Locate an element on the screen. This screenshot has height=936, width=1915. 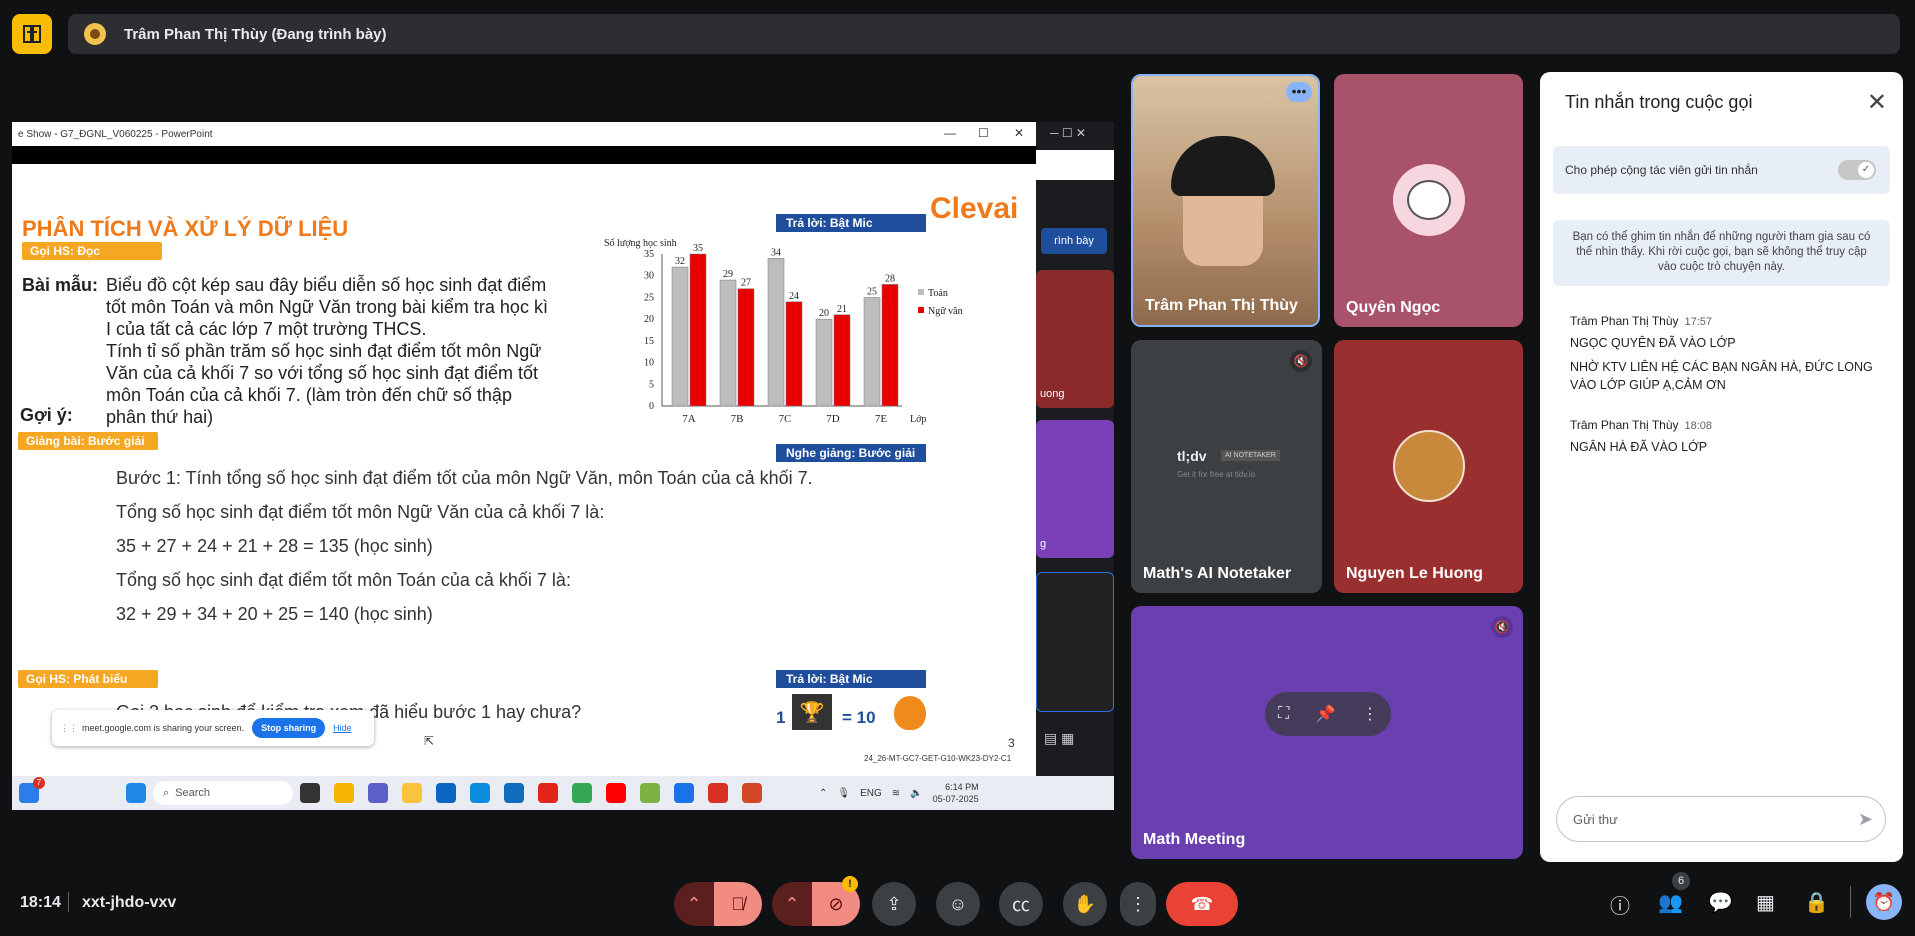
raise-hand-button: ✋ is located at coordinates (1085, 904).